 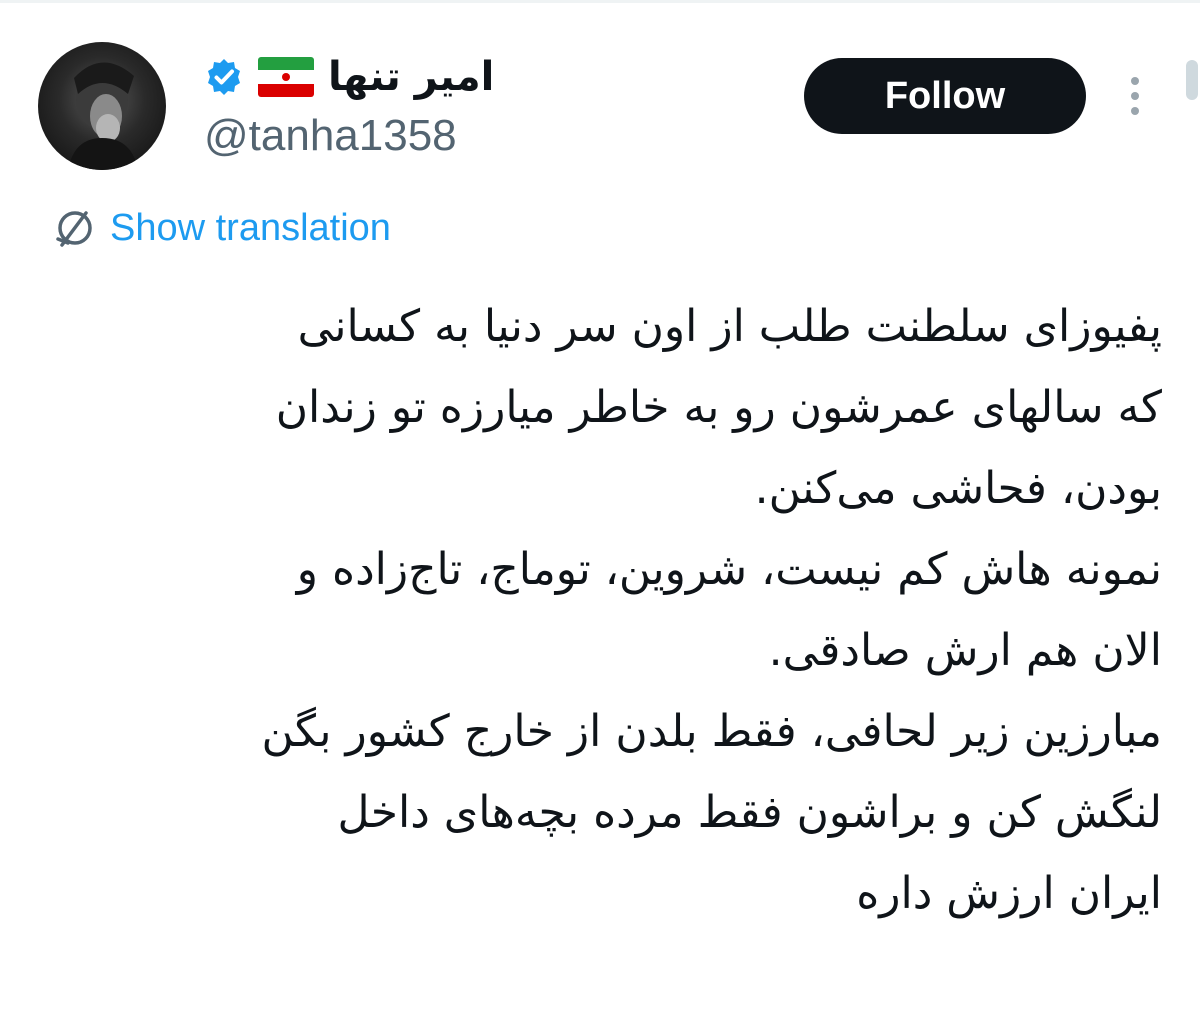 What do you see at coordinates (965, 650) in the screenshot?
I see `tweet-line: الان هم ارش صادقی.` at bounding box center [965, 650].